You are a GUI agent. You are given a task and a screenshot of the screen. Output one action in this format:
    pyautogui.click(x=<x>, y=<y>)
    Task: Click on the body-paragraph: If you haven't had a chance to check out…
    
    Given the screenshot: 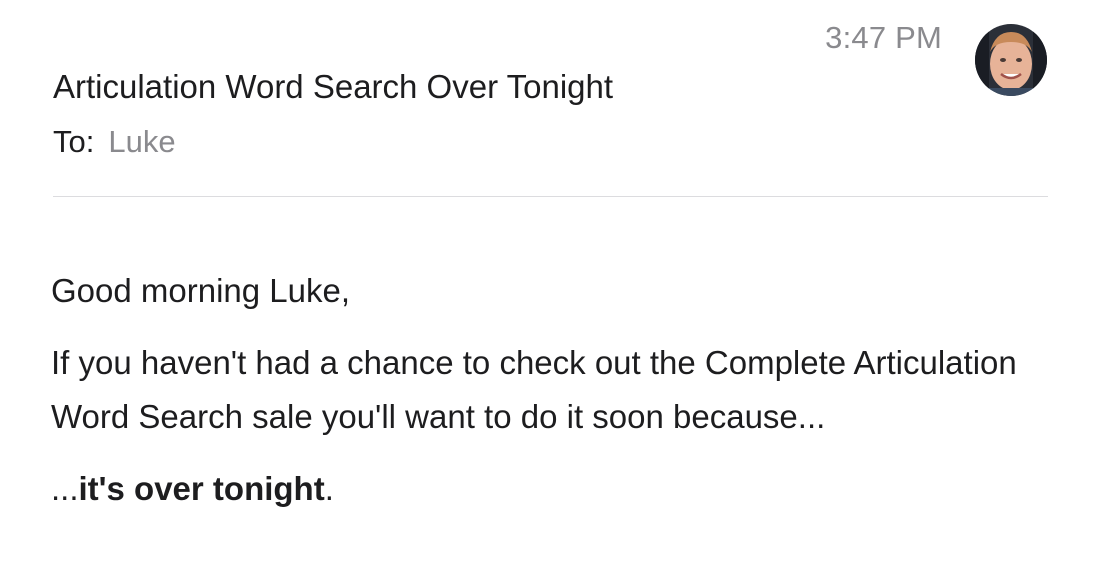 What is the action you would take?
    pyautogui.click(x=534, y=389)
    